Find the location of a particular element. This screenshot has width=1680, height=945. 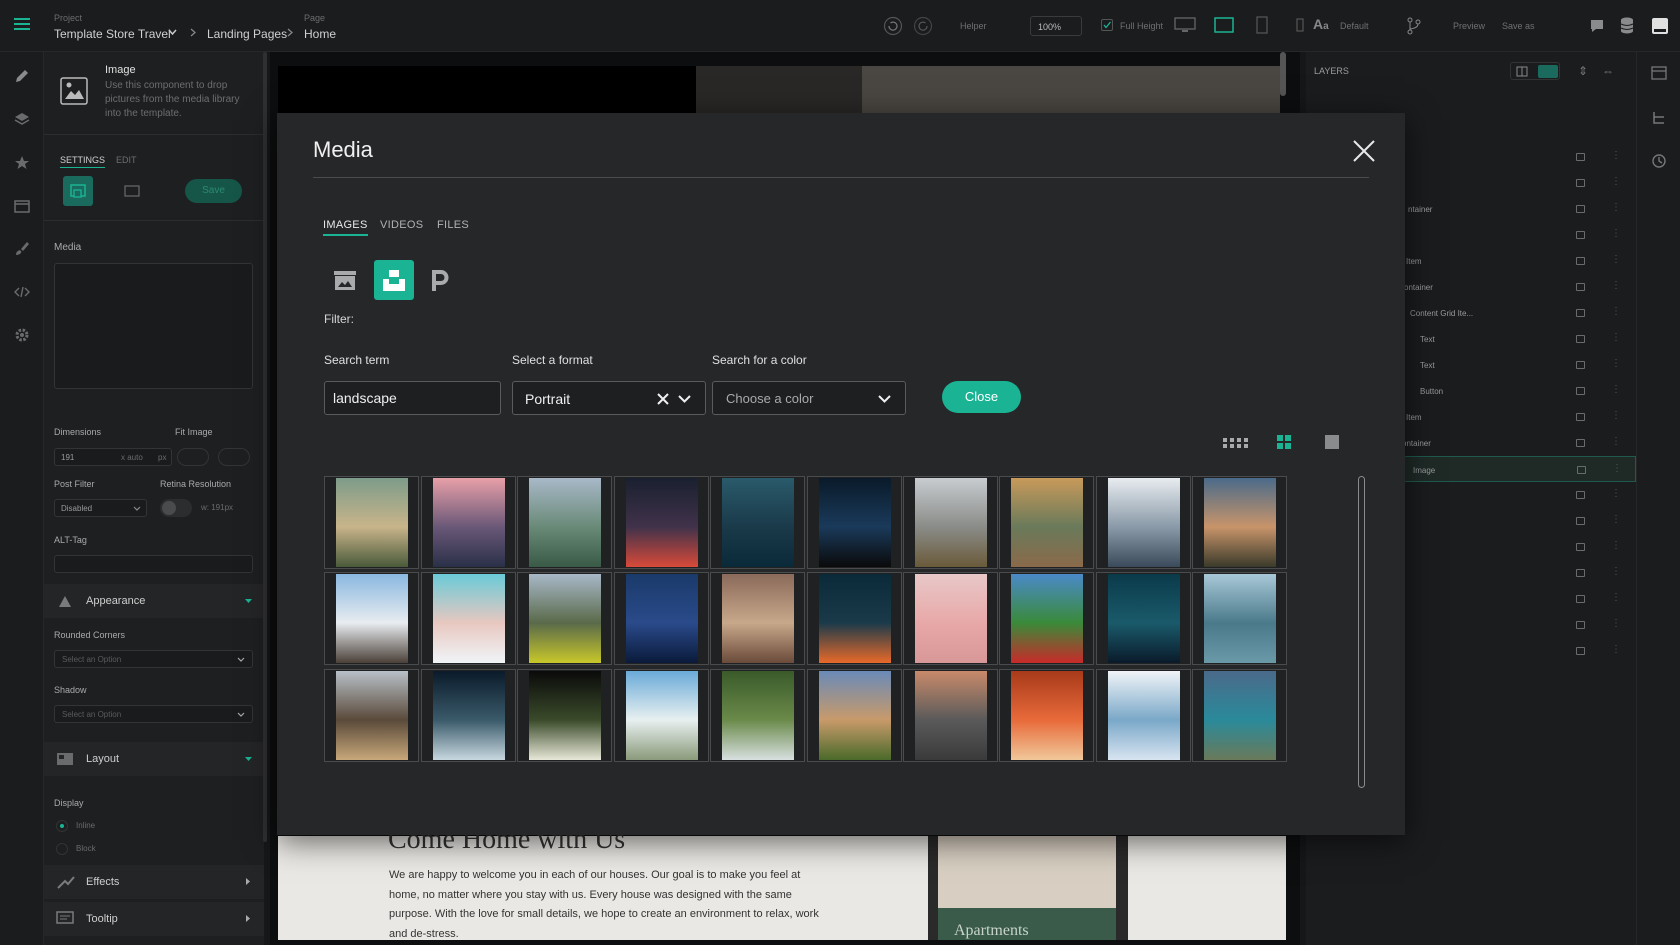

post-filter-select: Disabled is located at coordinates (100, 508).